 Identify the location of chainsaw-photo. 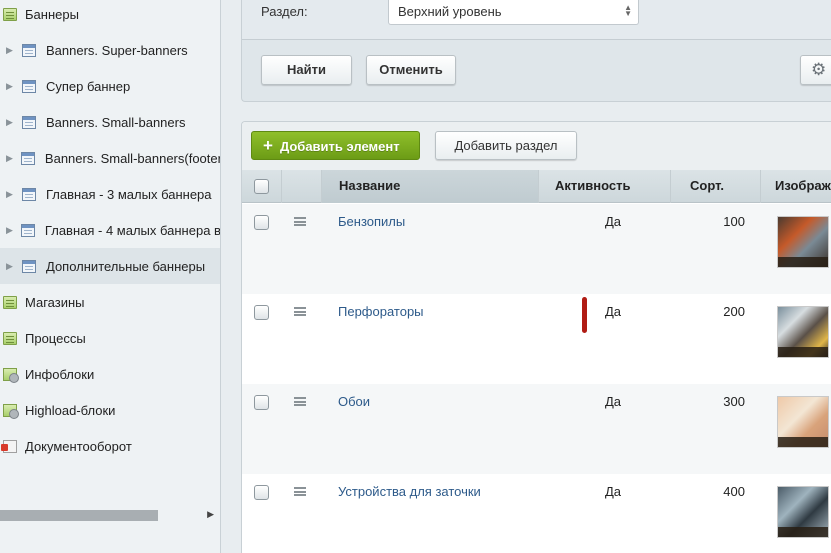
(803, 242).